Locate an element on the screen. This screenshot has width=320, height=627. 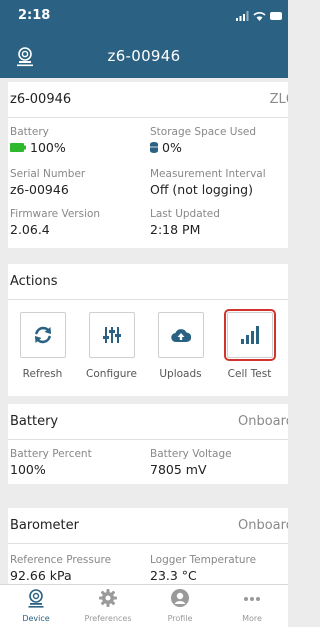
configure-label: Configure is located at coordinates (111, 374).